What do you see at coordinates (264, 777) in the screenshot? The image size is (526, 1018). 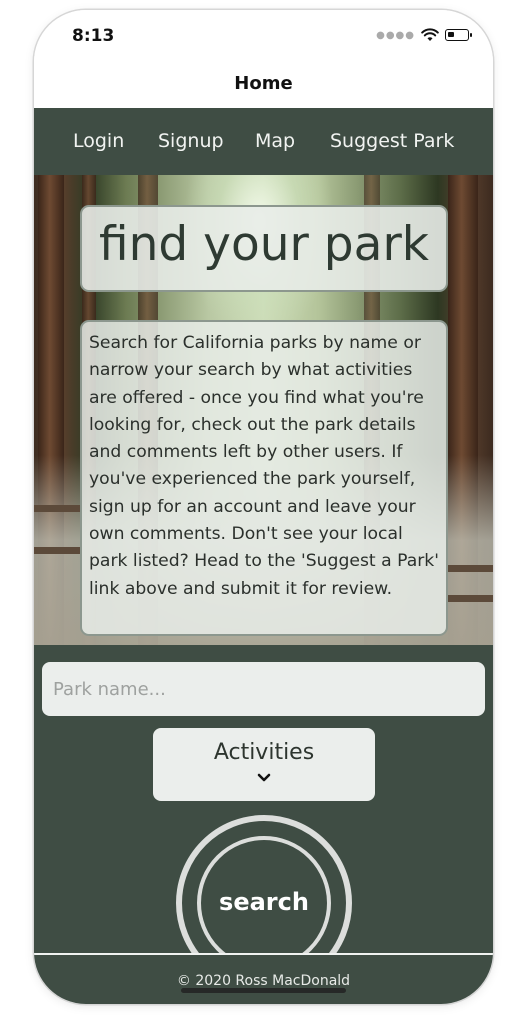 I see `chevron-down-icon` at bounding box center [264, 777].